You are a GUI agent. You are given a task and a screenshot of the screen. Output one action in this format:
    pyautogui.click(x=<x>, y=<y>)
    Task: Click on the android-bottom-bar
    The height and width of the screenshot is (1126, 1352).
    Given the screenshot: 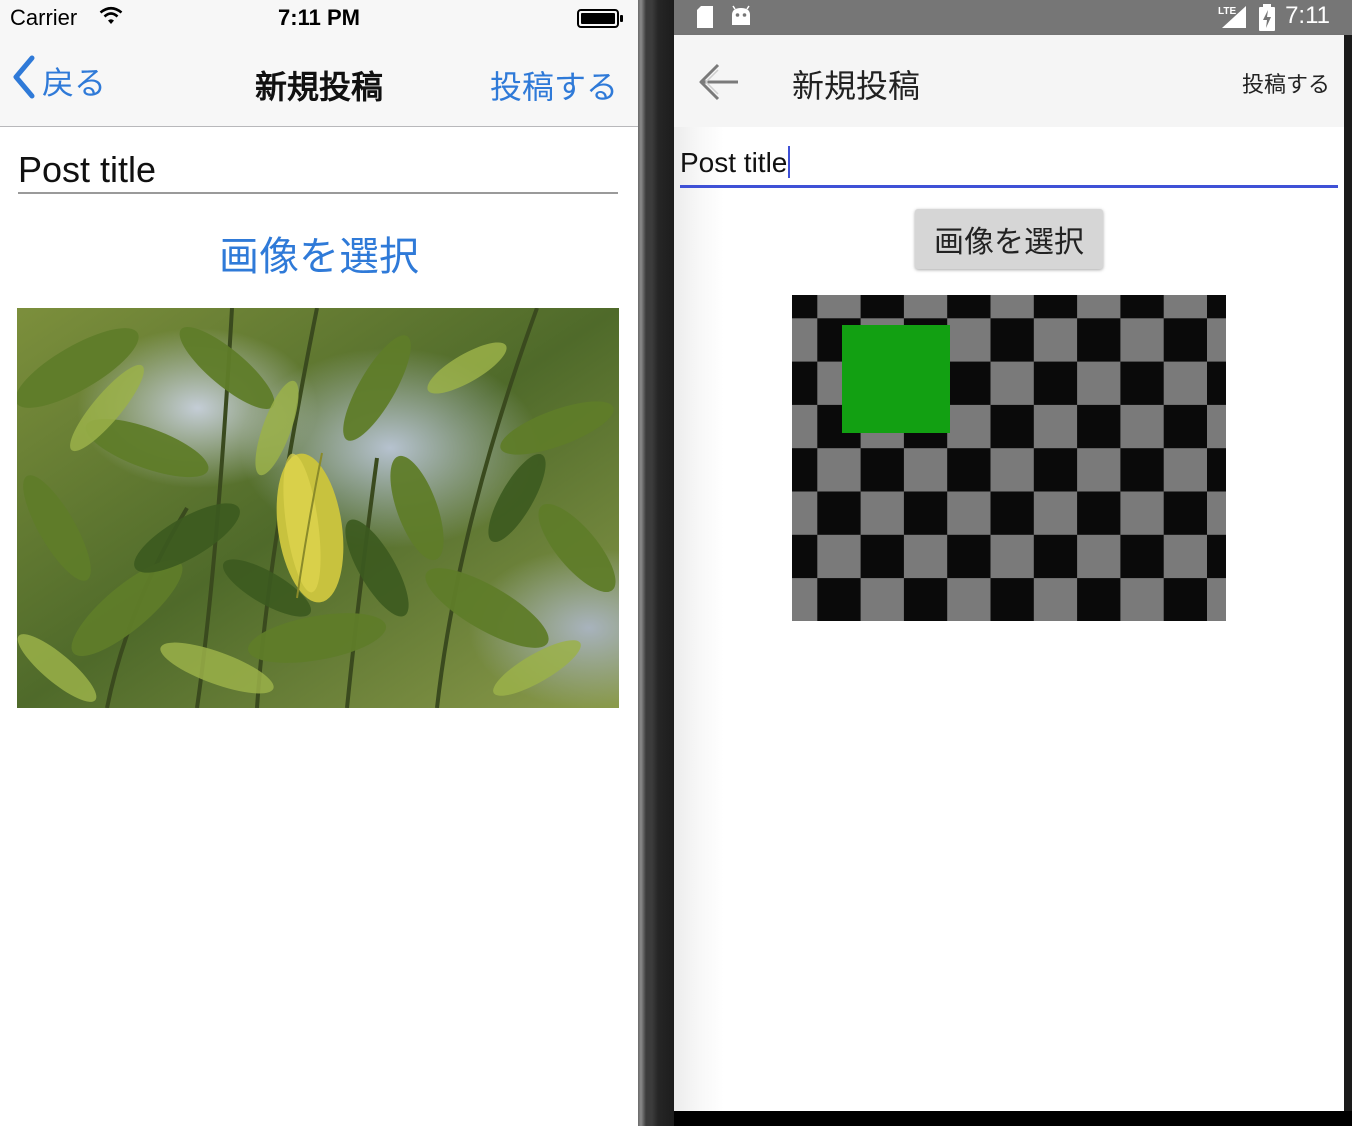 What is the action you would take?
    pyautogui.click(x=1013, y=1118)
    